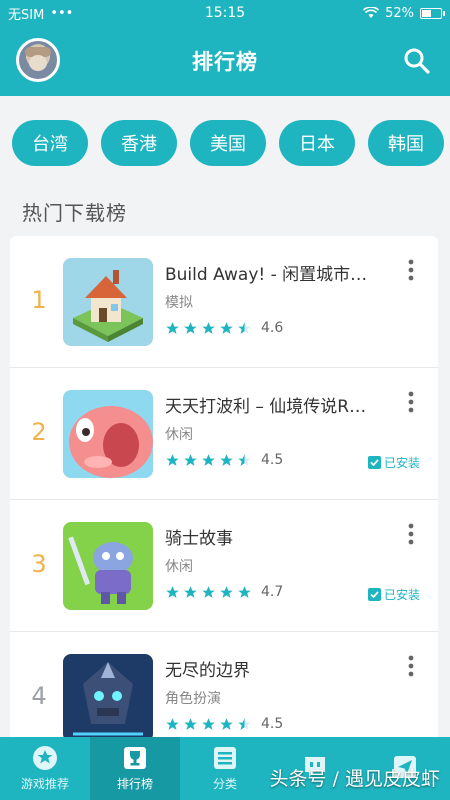 Image resolution: width=450 pixels, height=800 pixels. What do you see at coordinates (39, 696) in the screenshot?
I see `rank-number: 4` at bounding box center [39, 696].